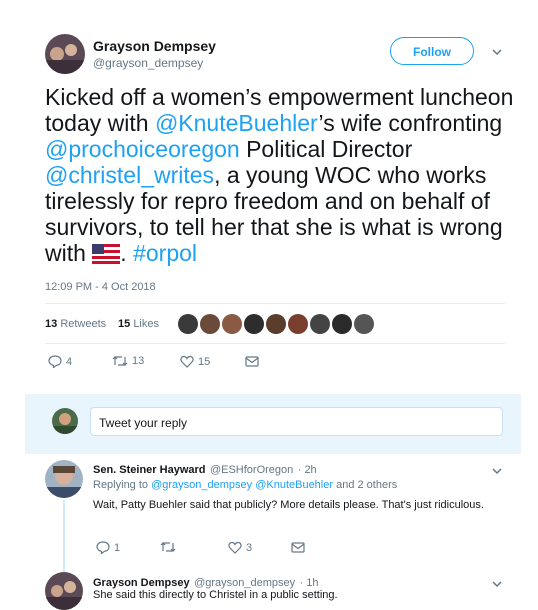 The image size is (538, 610). What do you see at coordinates (149, 470) in the screenshot?
I see `reply-author-name: Sen. Steiner Hayward` at bounding box center [149, 470].